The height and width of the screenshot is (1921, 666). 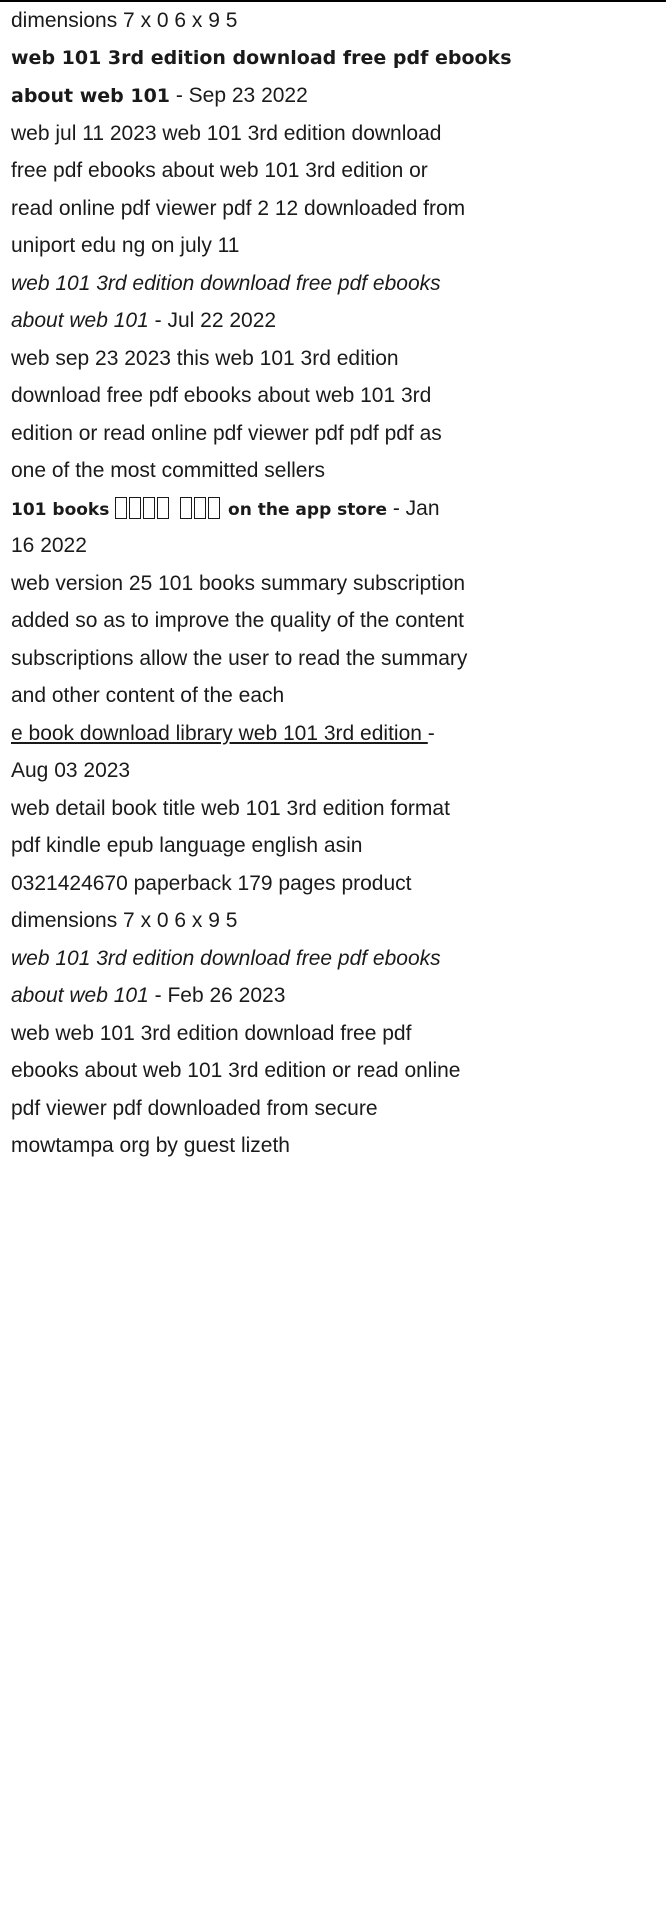 What do you see at coordinates (336, 996) in the screenshot?
I see `entry-title-row: about web 101 - Feb 26 2023` at bounding box center [336, 996].